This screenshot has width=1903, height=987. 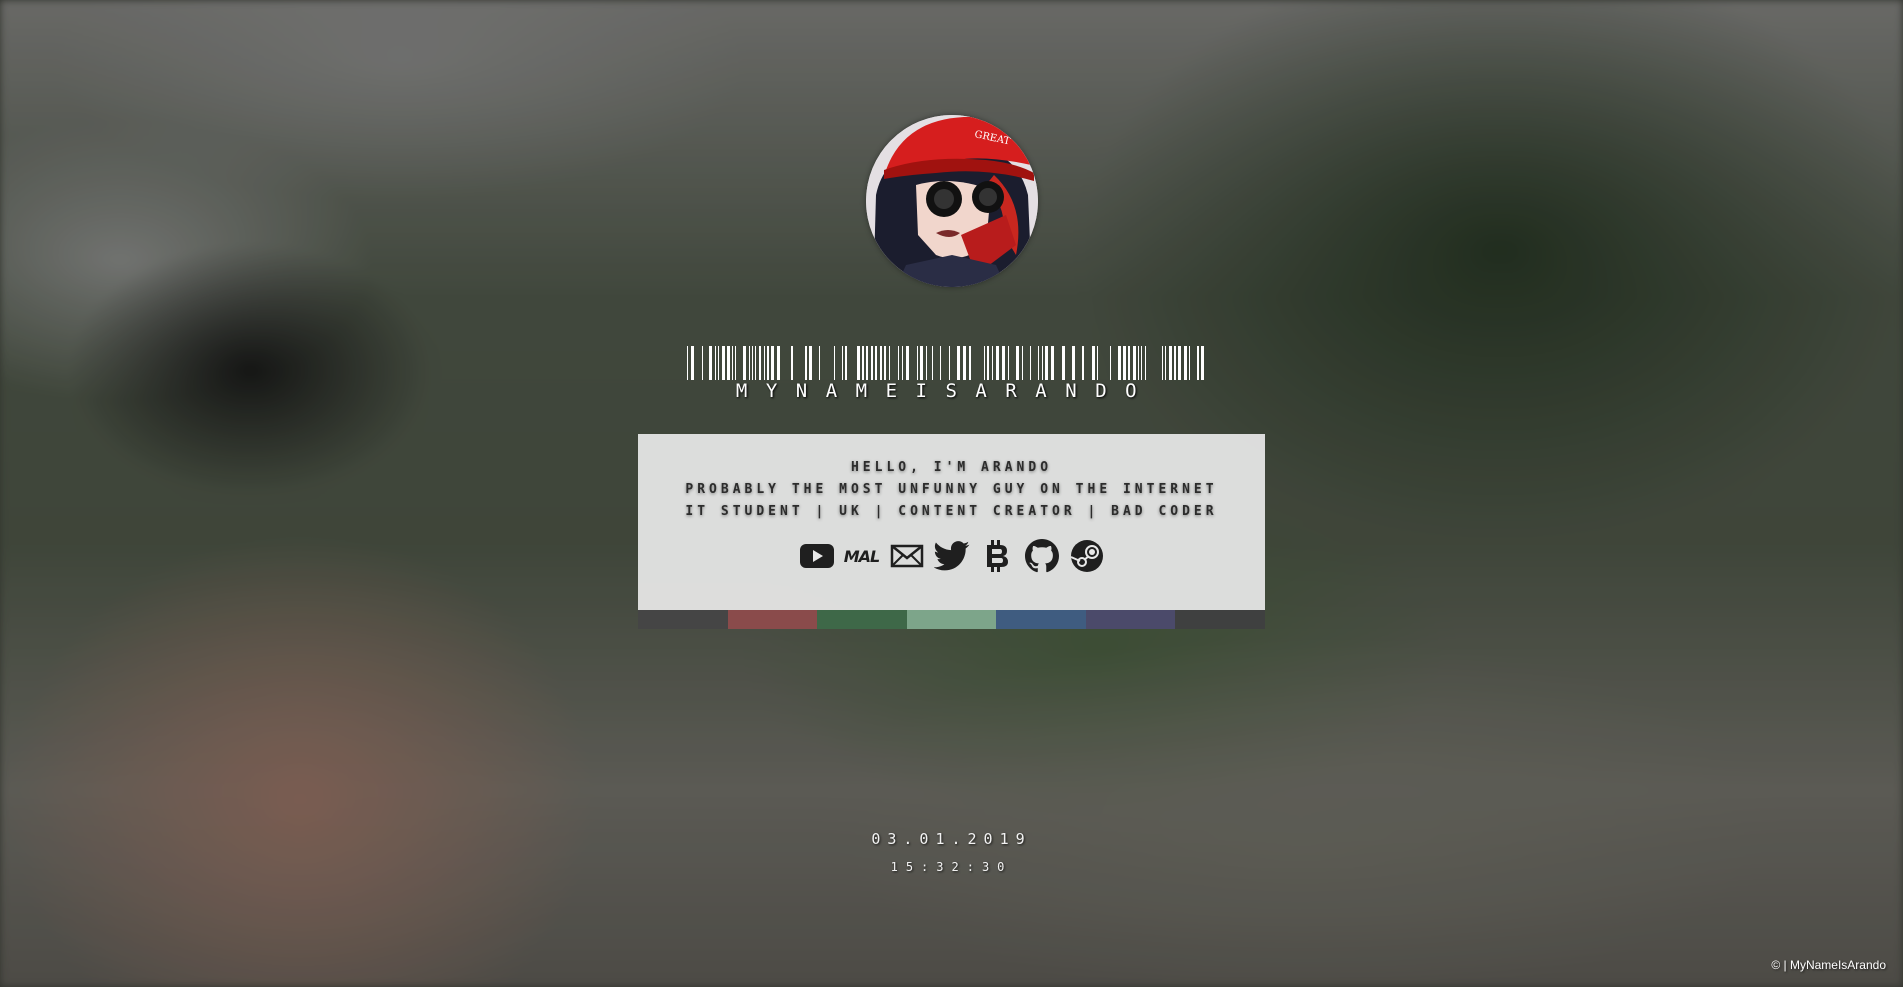 I want to click on bitcoin-link, so click(x=996, y=556).